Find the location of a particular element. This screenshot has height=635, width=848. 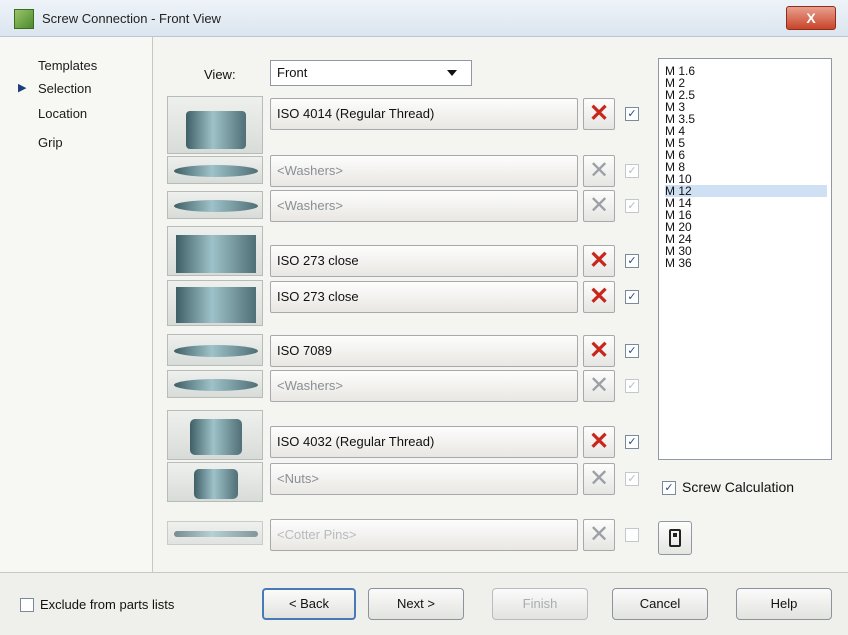

view-label: View: is located at coordinates (220, 74).